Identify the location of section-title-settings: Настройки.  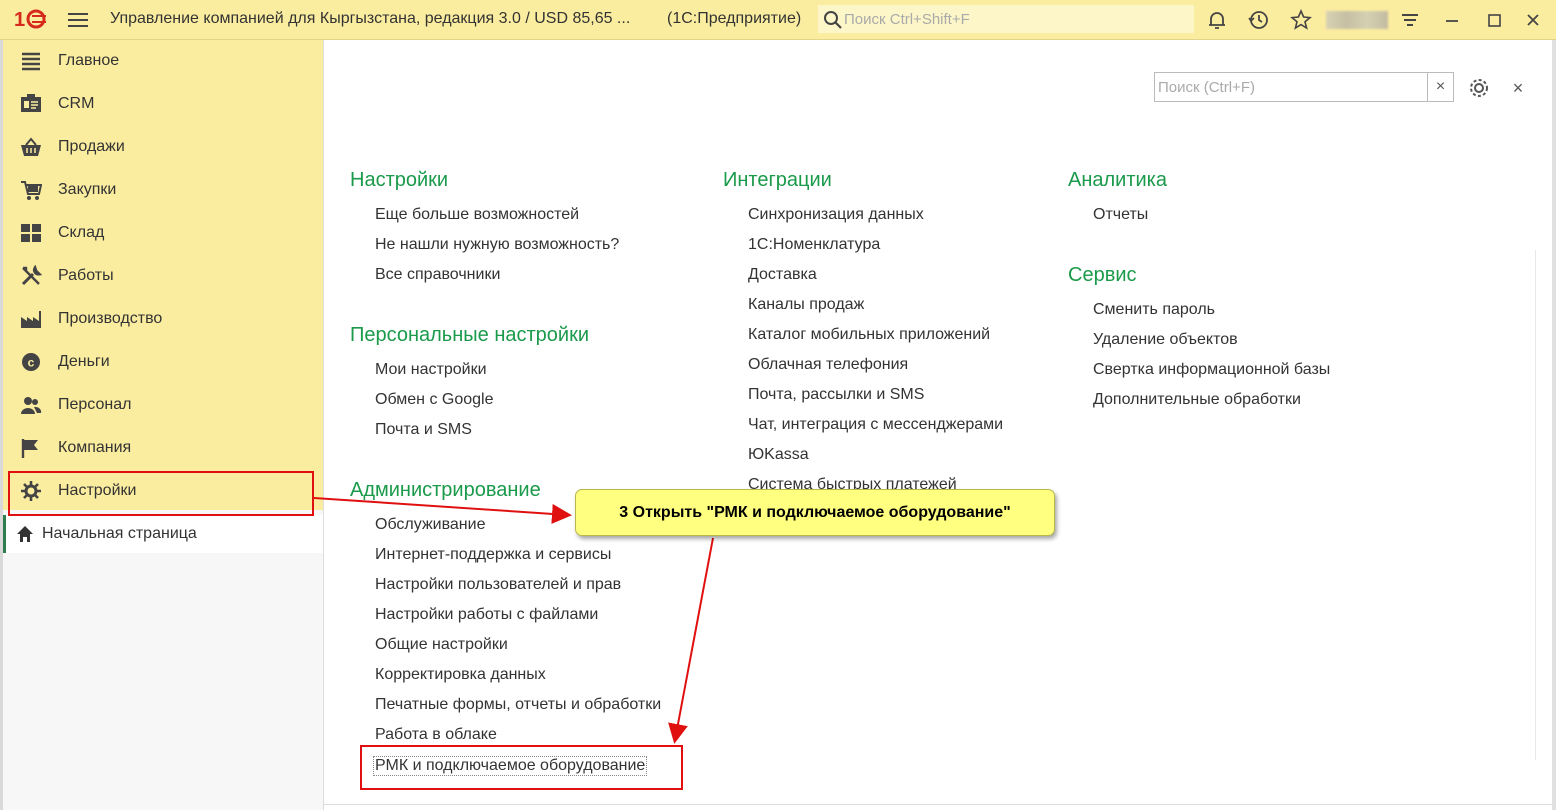
(399, 180).